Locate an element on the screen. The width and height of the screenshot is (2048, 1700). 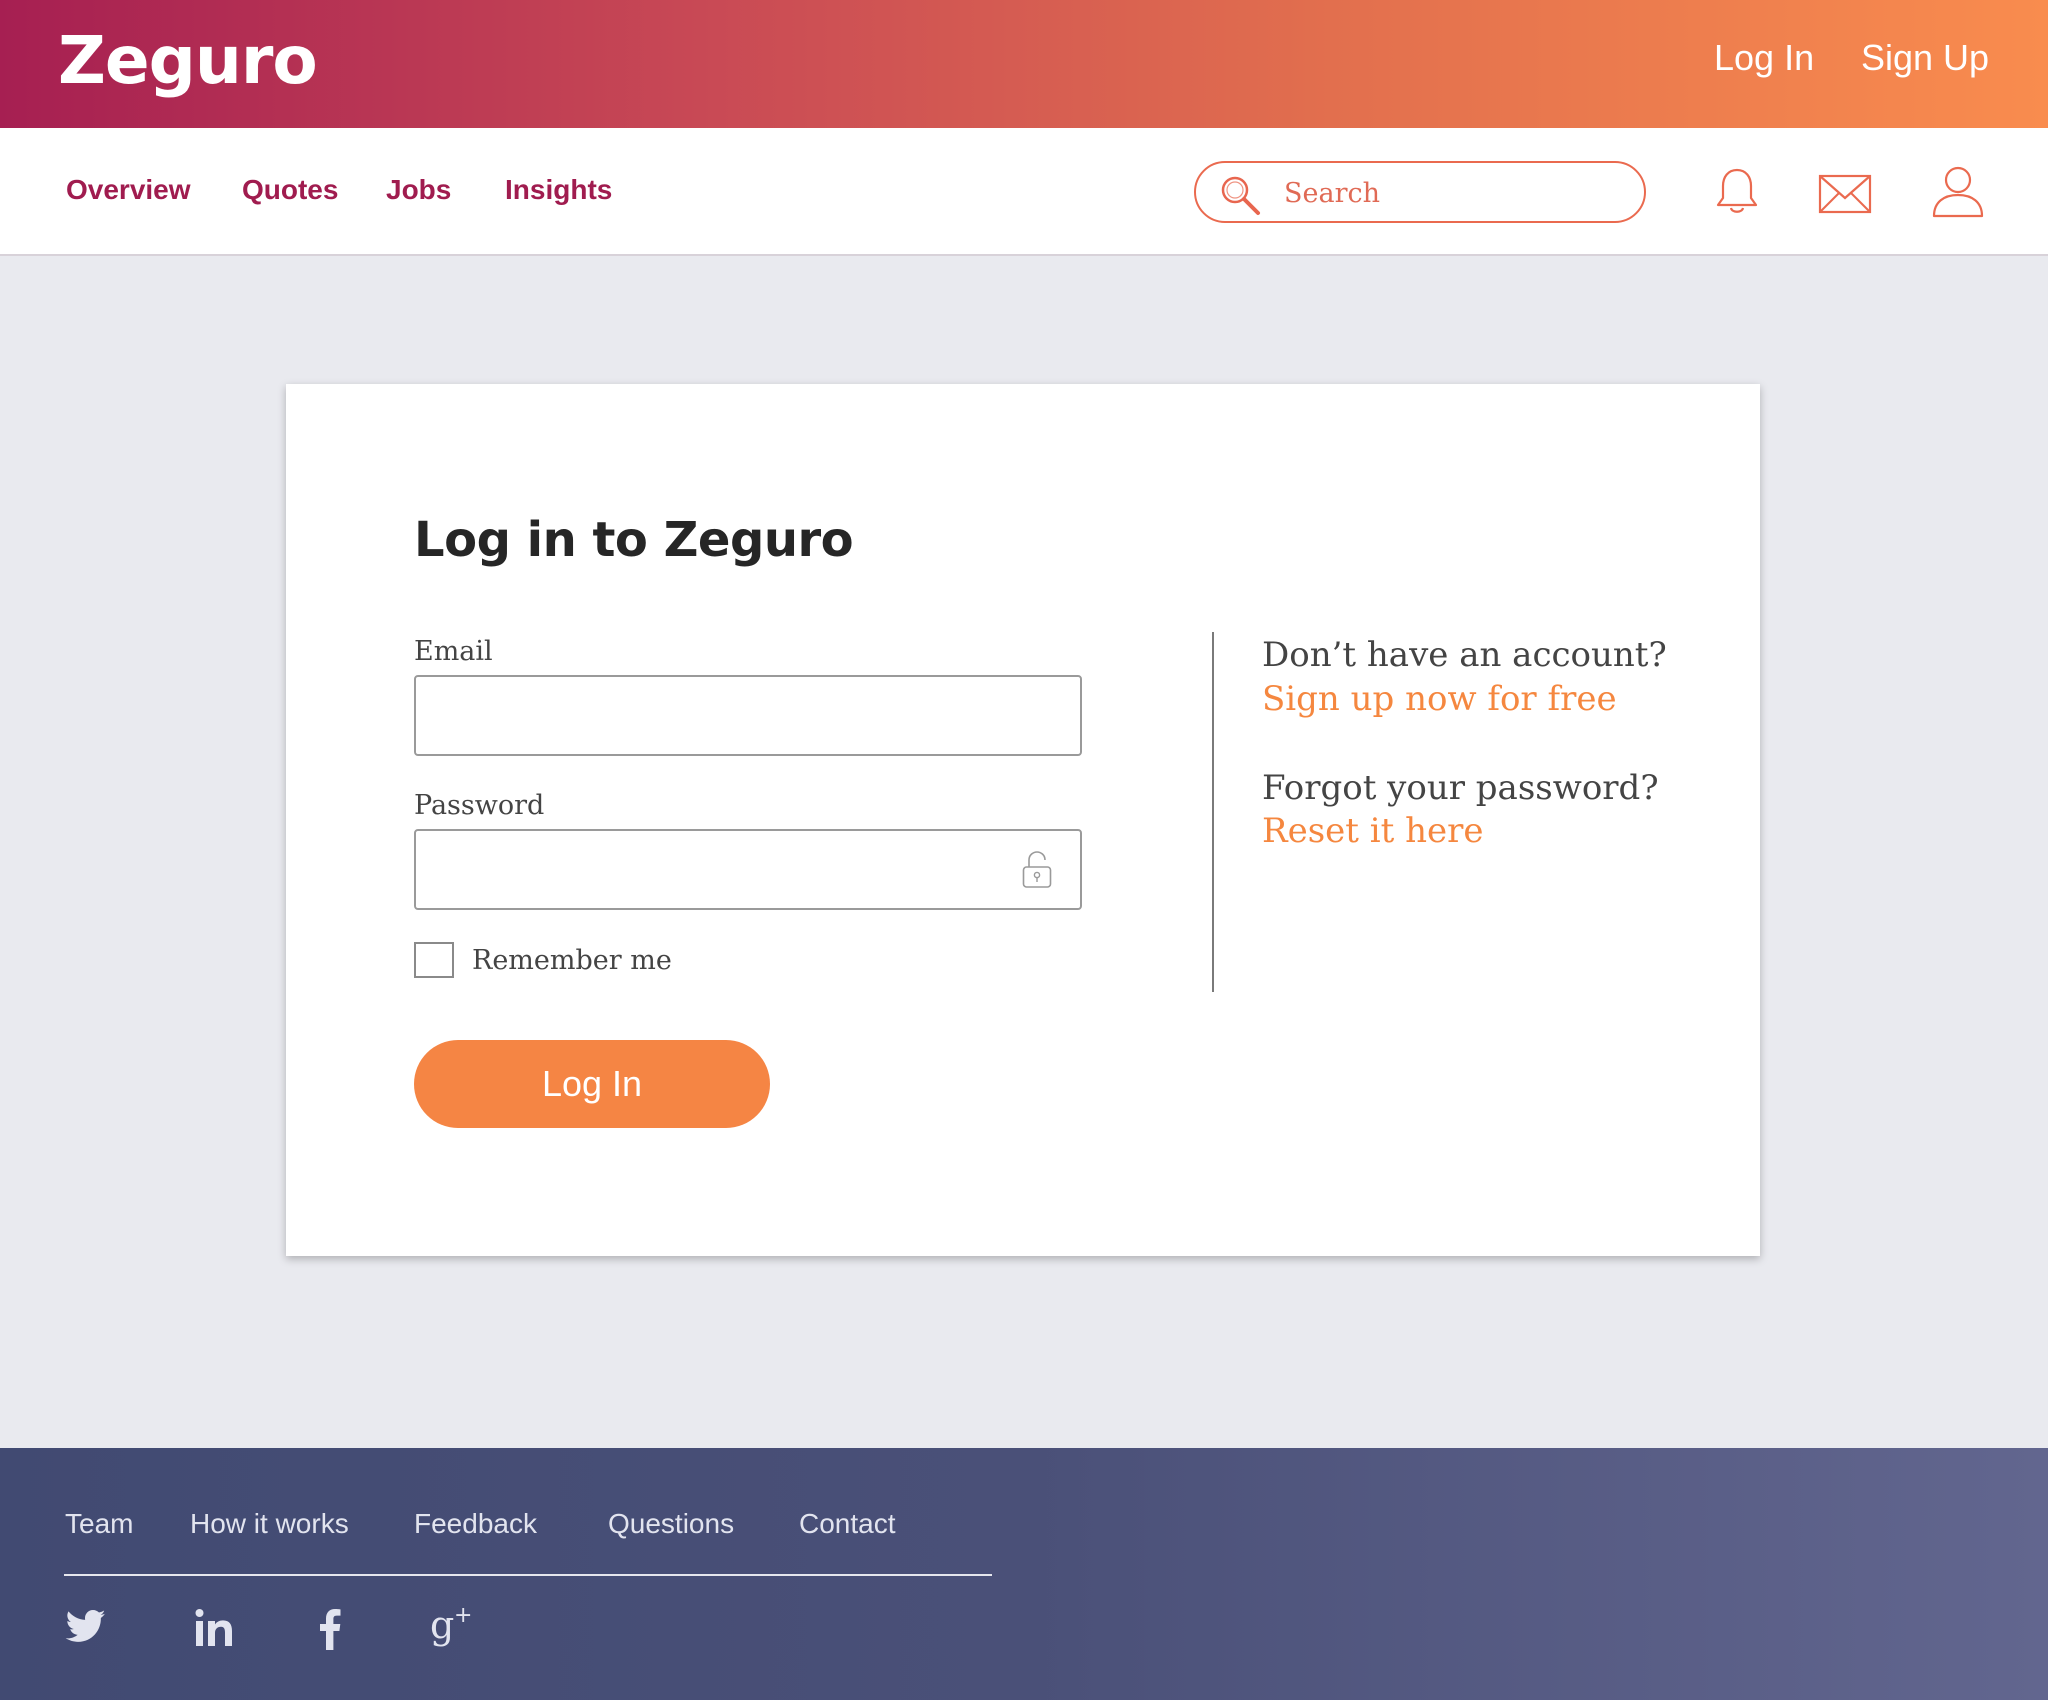
vertical-divider is located at coordinates (1213, 812).